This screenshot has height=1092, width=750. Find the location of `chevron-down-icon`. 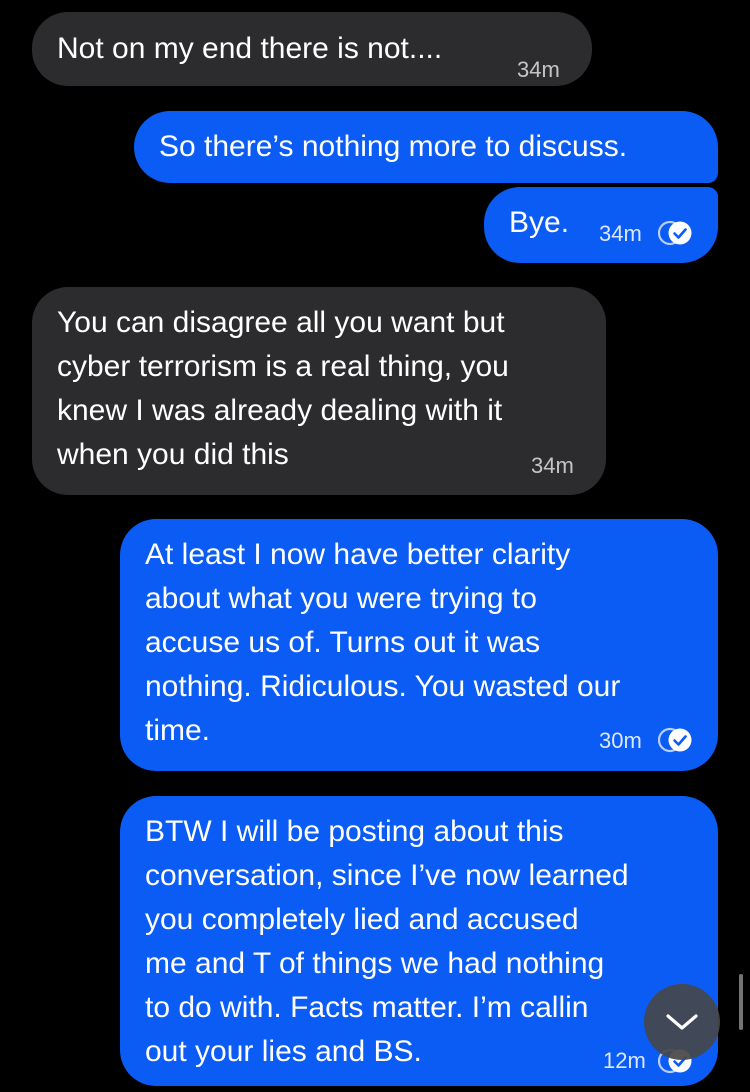

chevron-down-icon is located at coordinates (682, 1022).